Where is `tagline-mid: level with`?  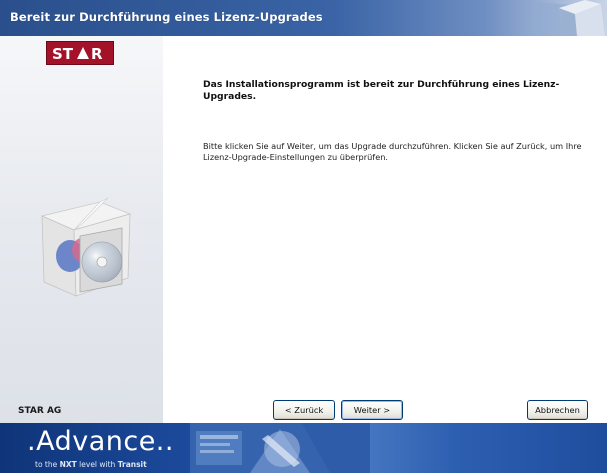
tagline-mid: level with is located at coordinates (97, 464).